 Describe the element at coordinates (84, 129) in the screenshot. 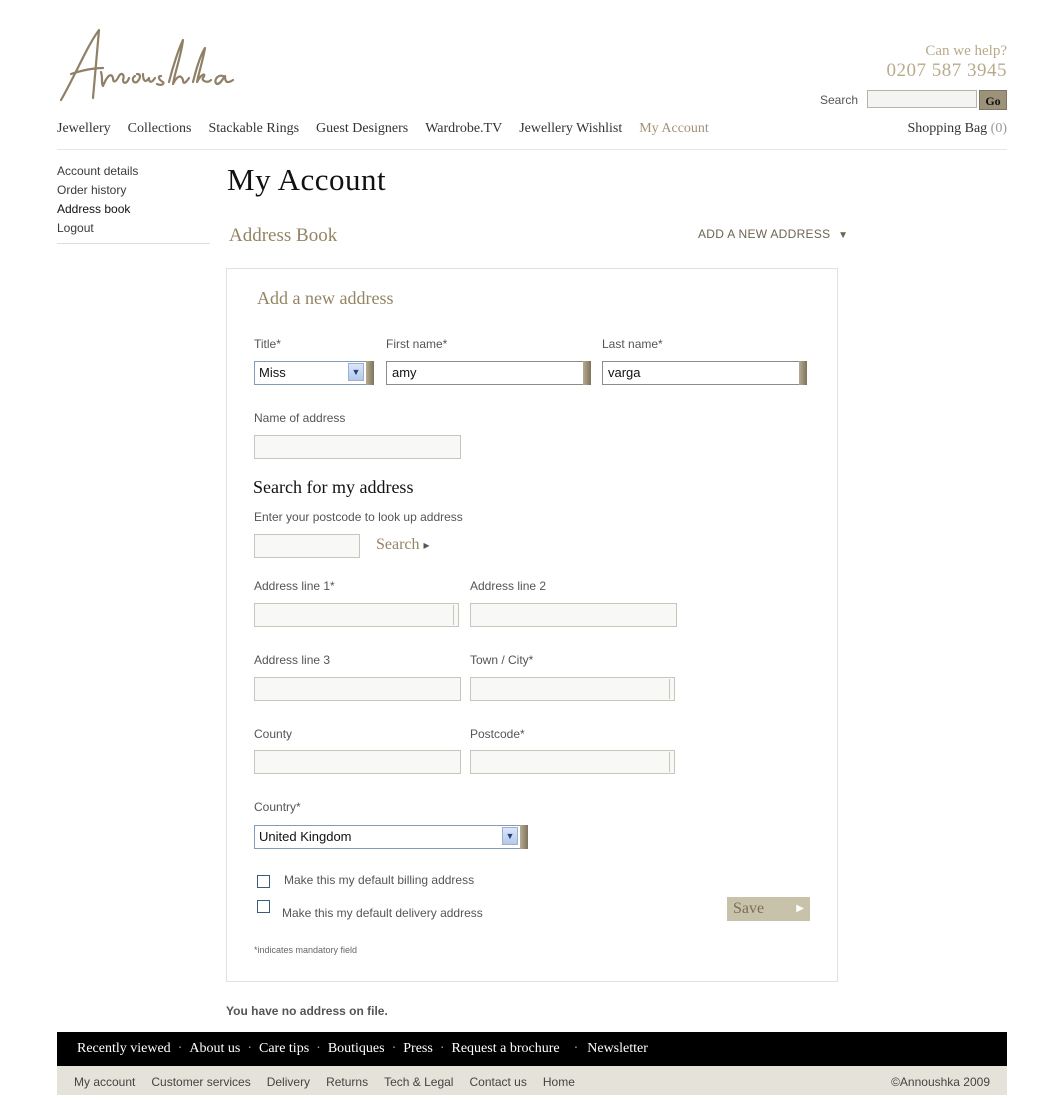

I see `nav-item-jewellery: Jewellery` at that location.